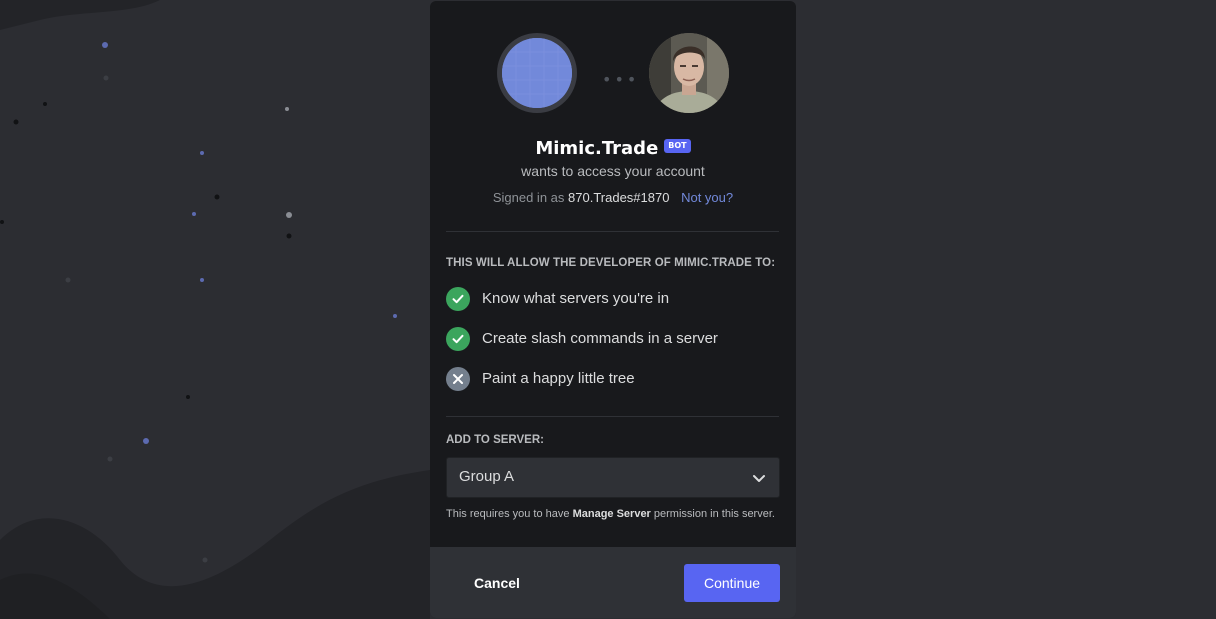  I want to click on app-avatar-image, so click(537, 73).